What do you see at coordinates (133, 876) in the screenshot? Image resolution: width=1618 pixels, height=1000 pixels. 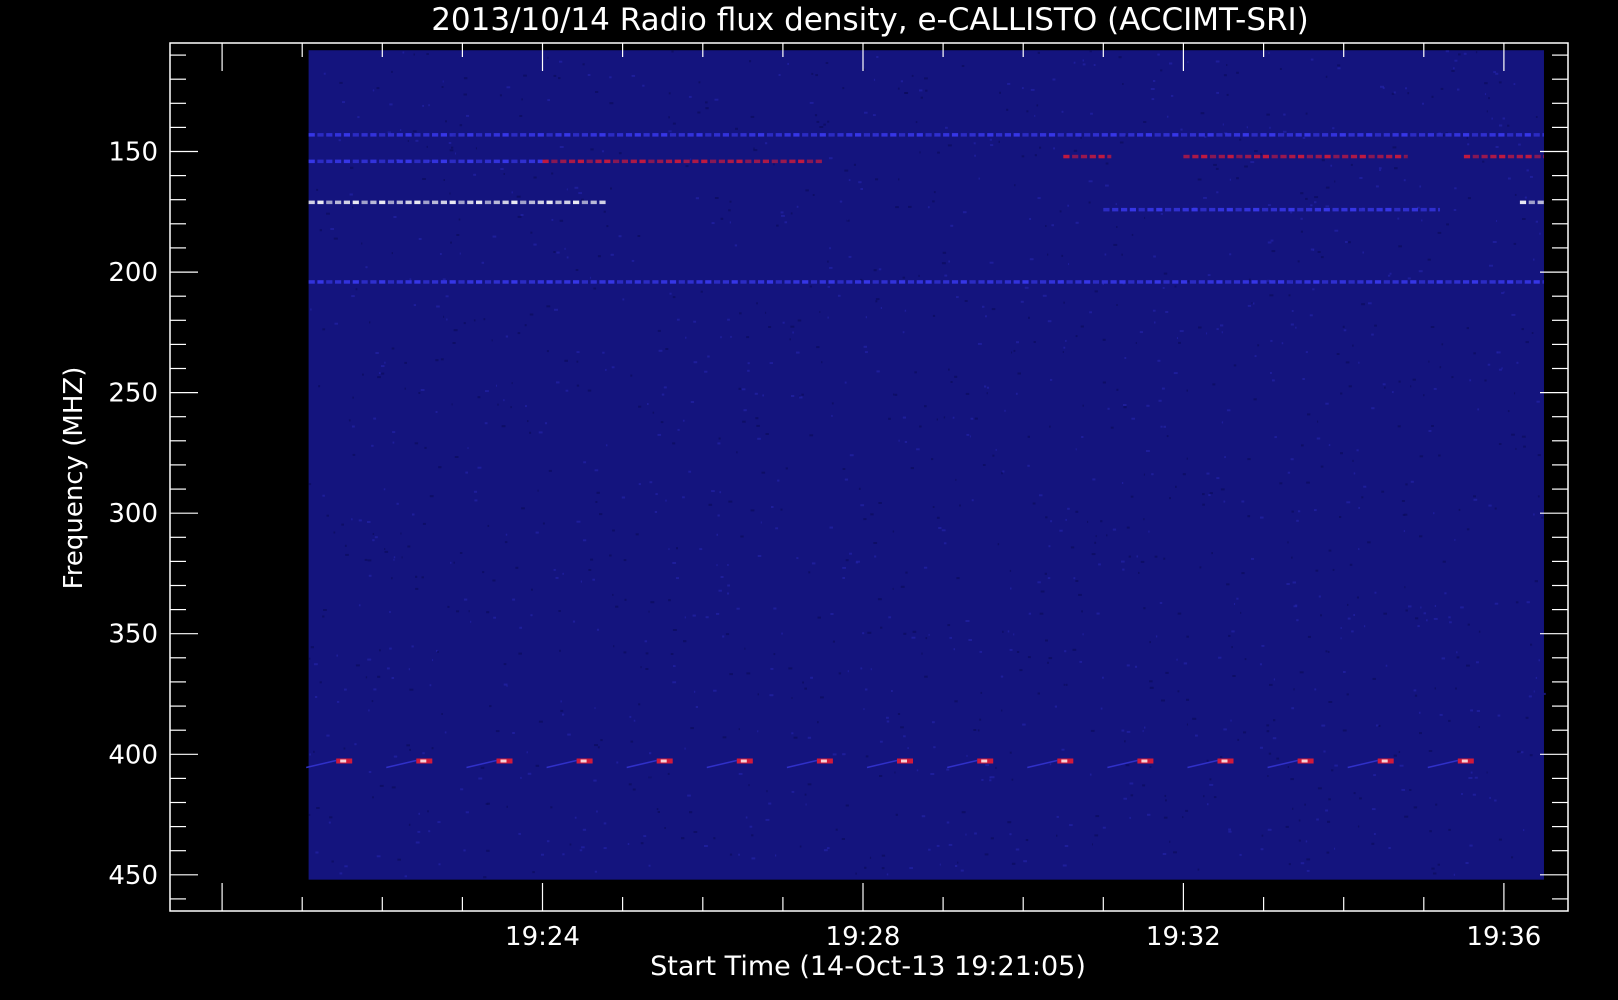 I see `y-tick-label: 450` at bounding box center [133, 876].